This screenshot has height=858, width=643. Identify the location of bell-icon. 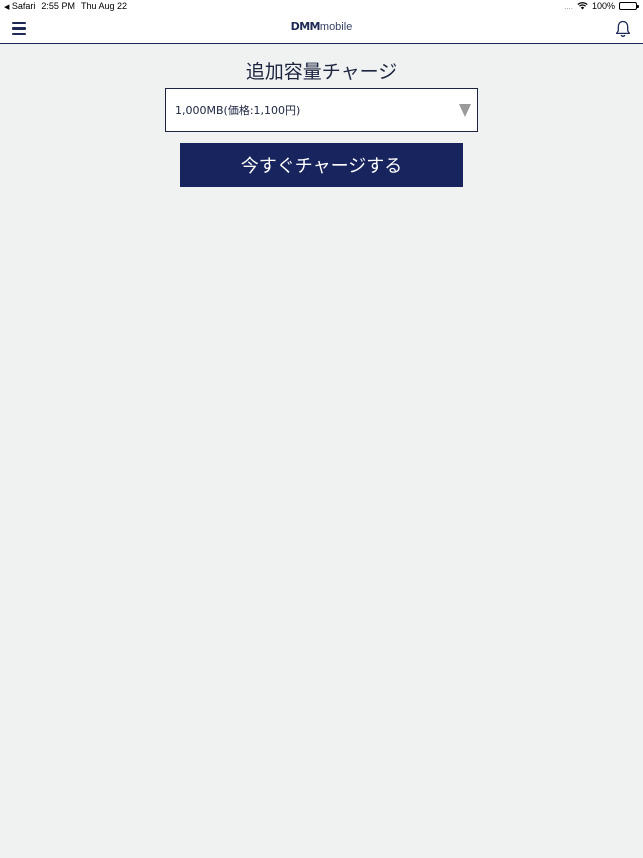
(623, 29).